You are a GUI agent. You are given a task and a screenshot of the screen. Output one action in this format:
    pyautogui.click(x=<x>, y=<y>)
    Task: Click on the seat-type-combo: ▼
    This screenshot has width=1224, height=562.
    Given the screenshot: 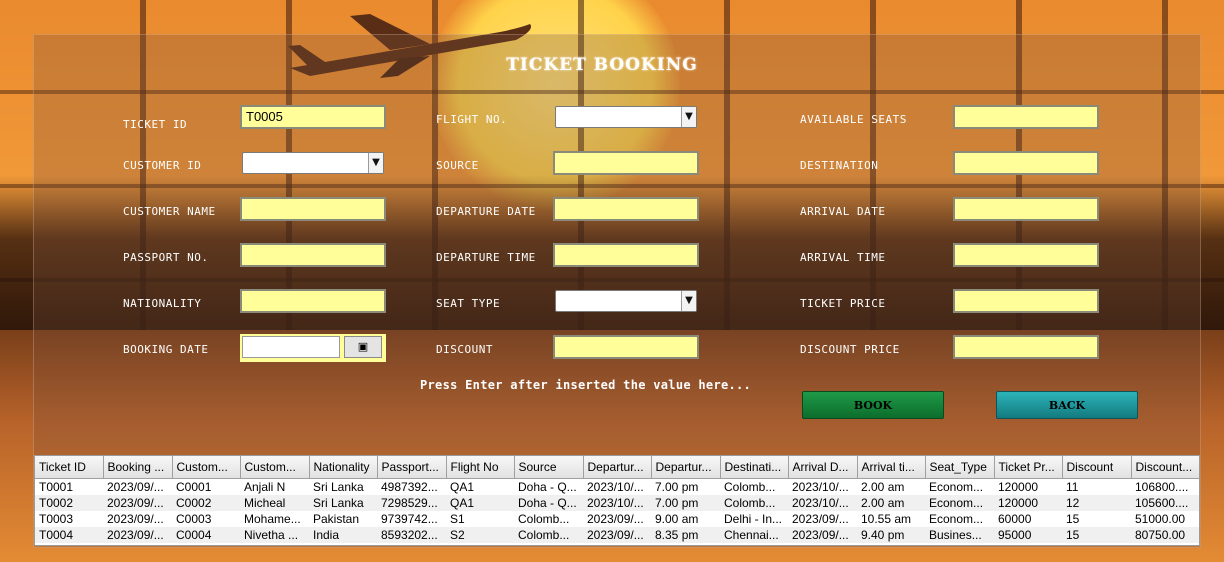 What is the action you would take?
    pyautogui.click(x=626, y=301)
    